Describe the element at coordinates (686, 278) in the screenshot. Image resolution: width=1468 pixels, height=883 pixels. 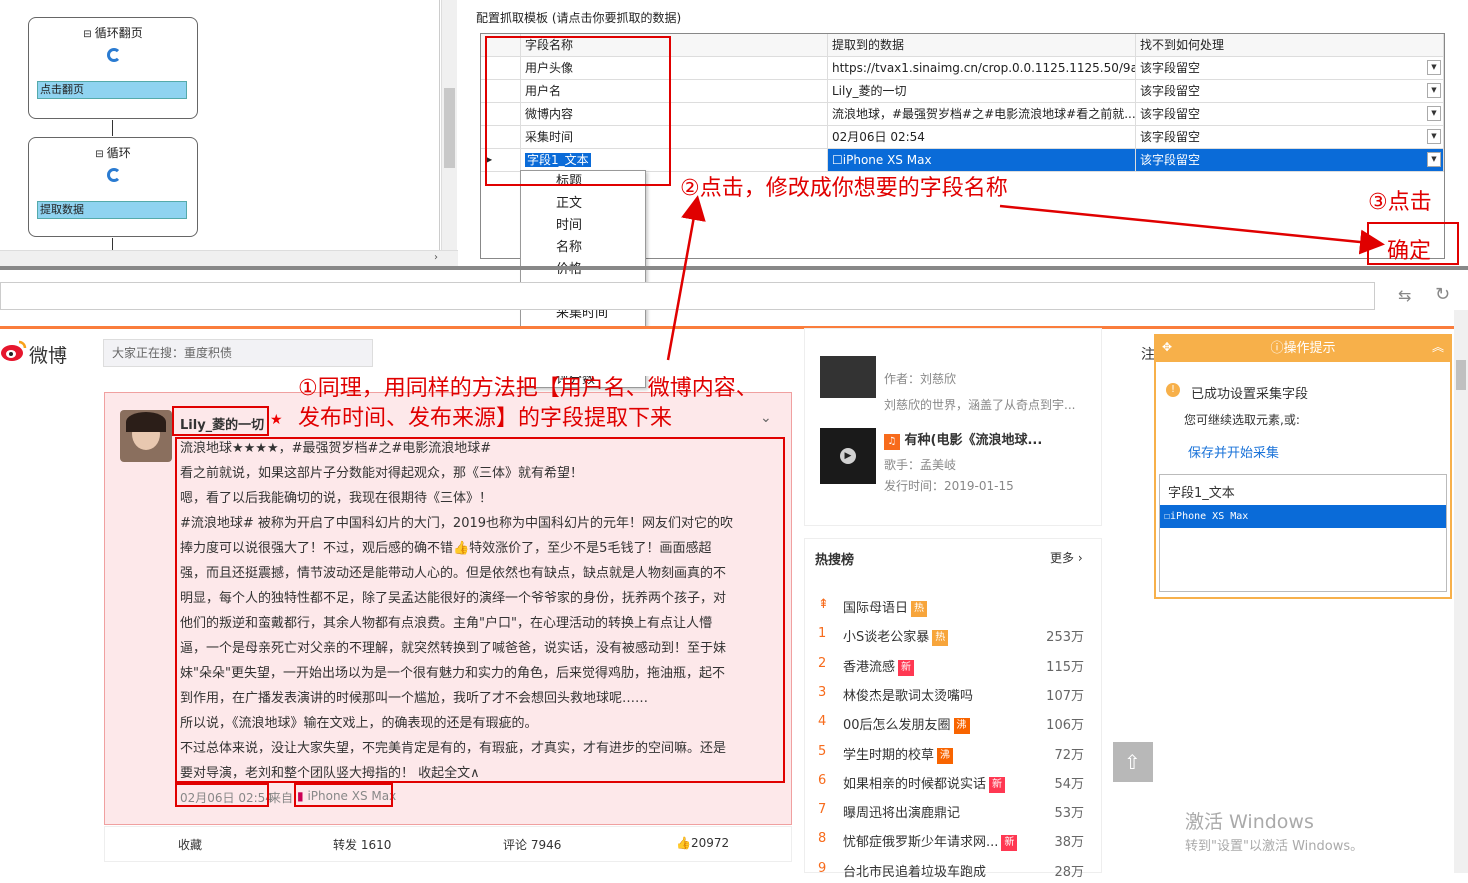
I see `arrow-to-fieldname` at that location.